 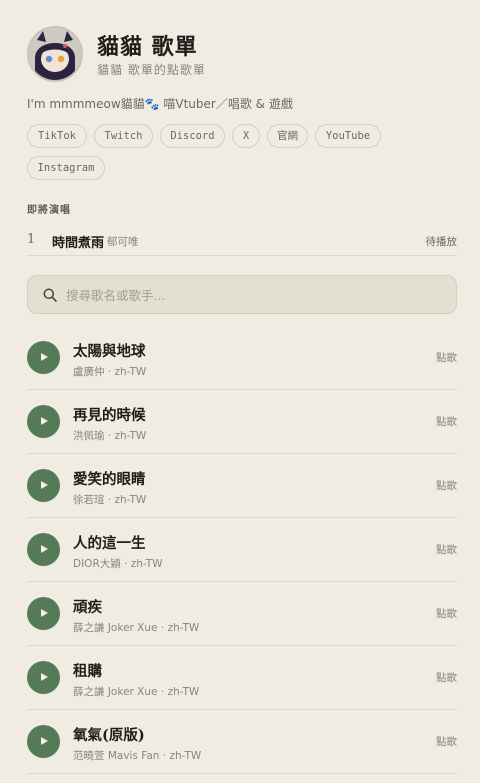 What do you see at coordinates (109, 735) in the screenshot?
I see `song-title: 氧氣(原版)` at bounding box center [109, 735].